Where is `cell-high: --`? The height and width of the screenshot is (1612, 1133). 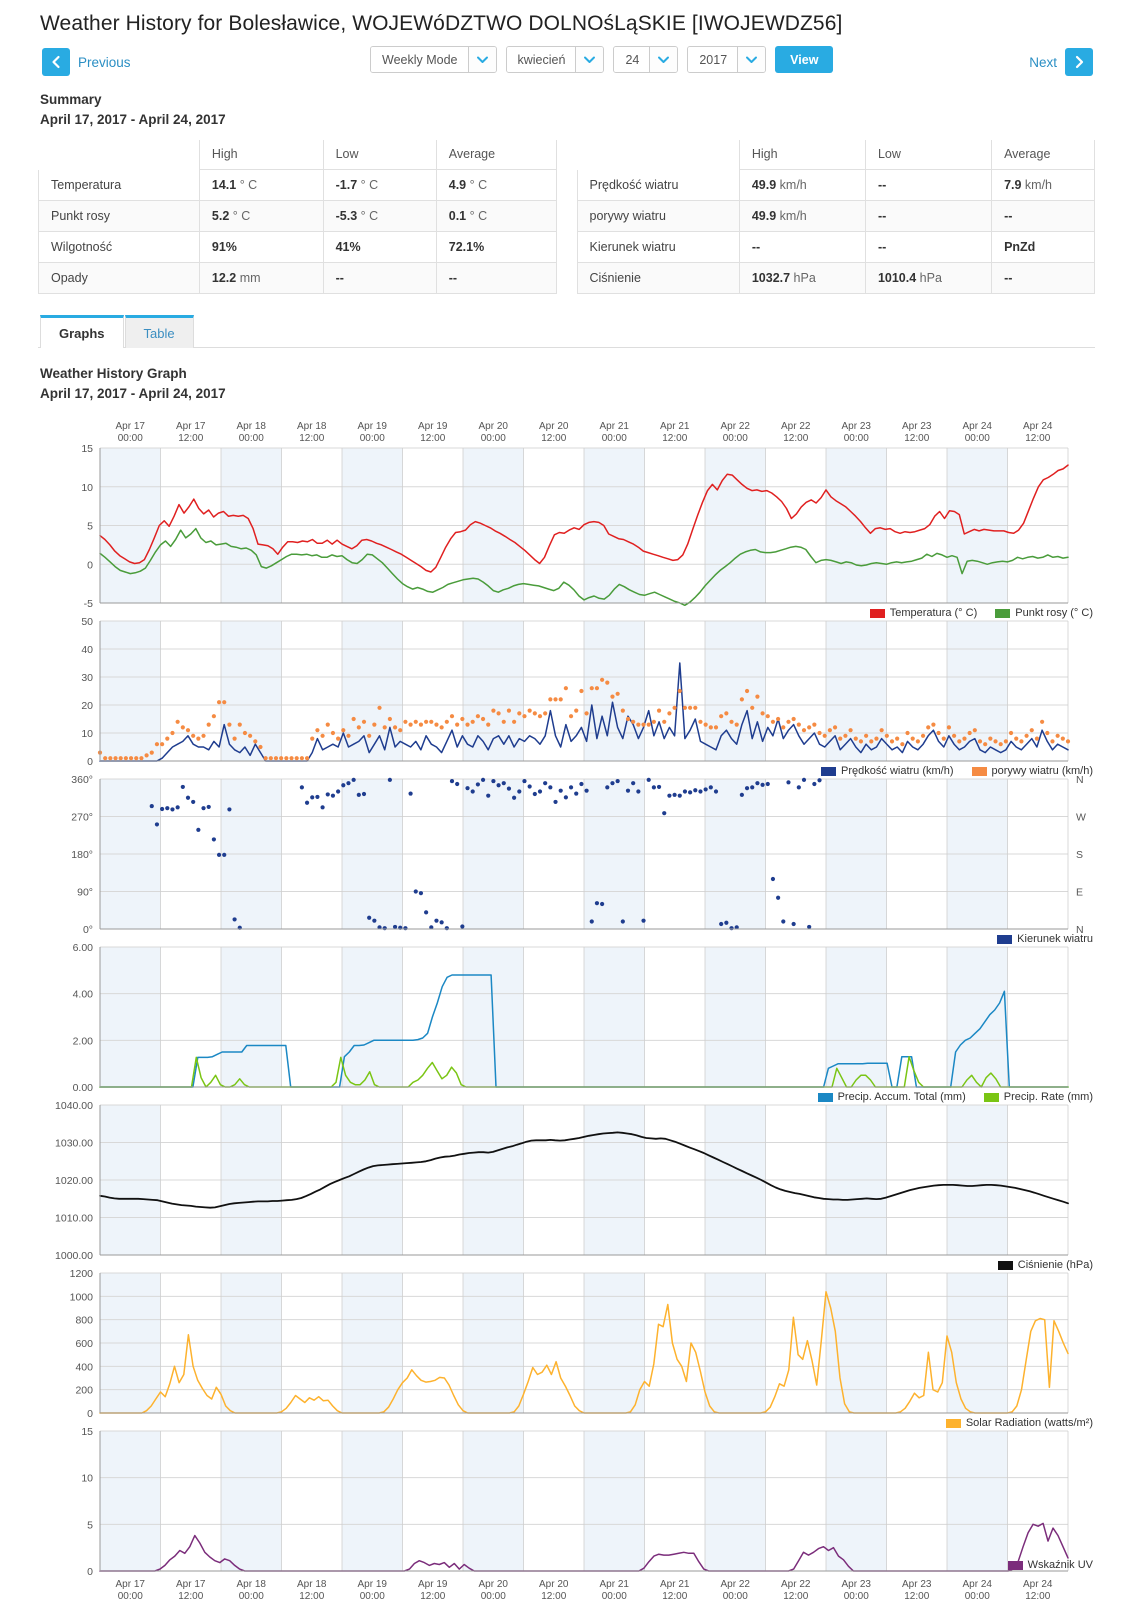
cell-high: -- is located at coordinates (802, 247).